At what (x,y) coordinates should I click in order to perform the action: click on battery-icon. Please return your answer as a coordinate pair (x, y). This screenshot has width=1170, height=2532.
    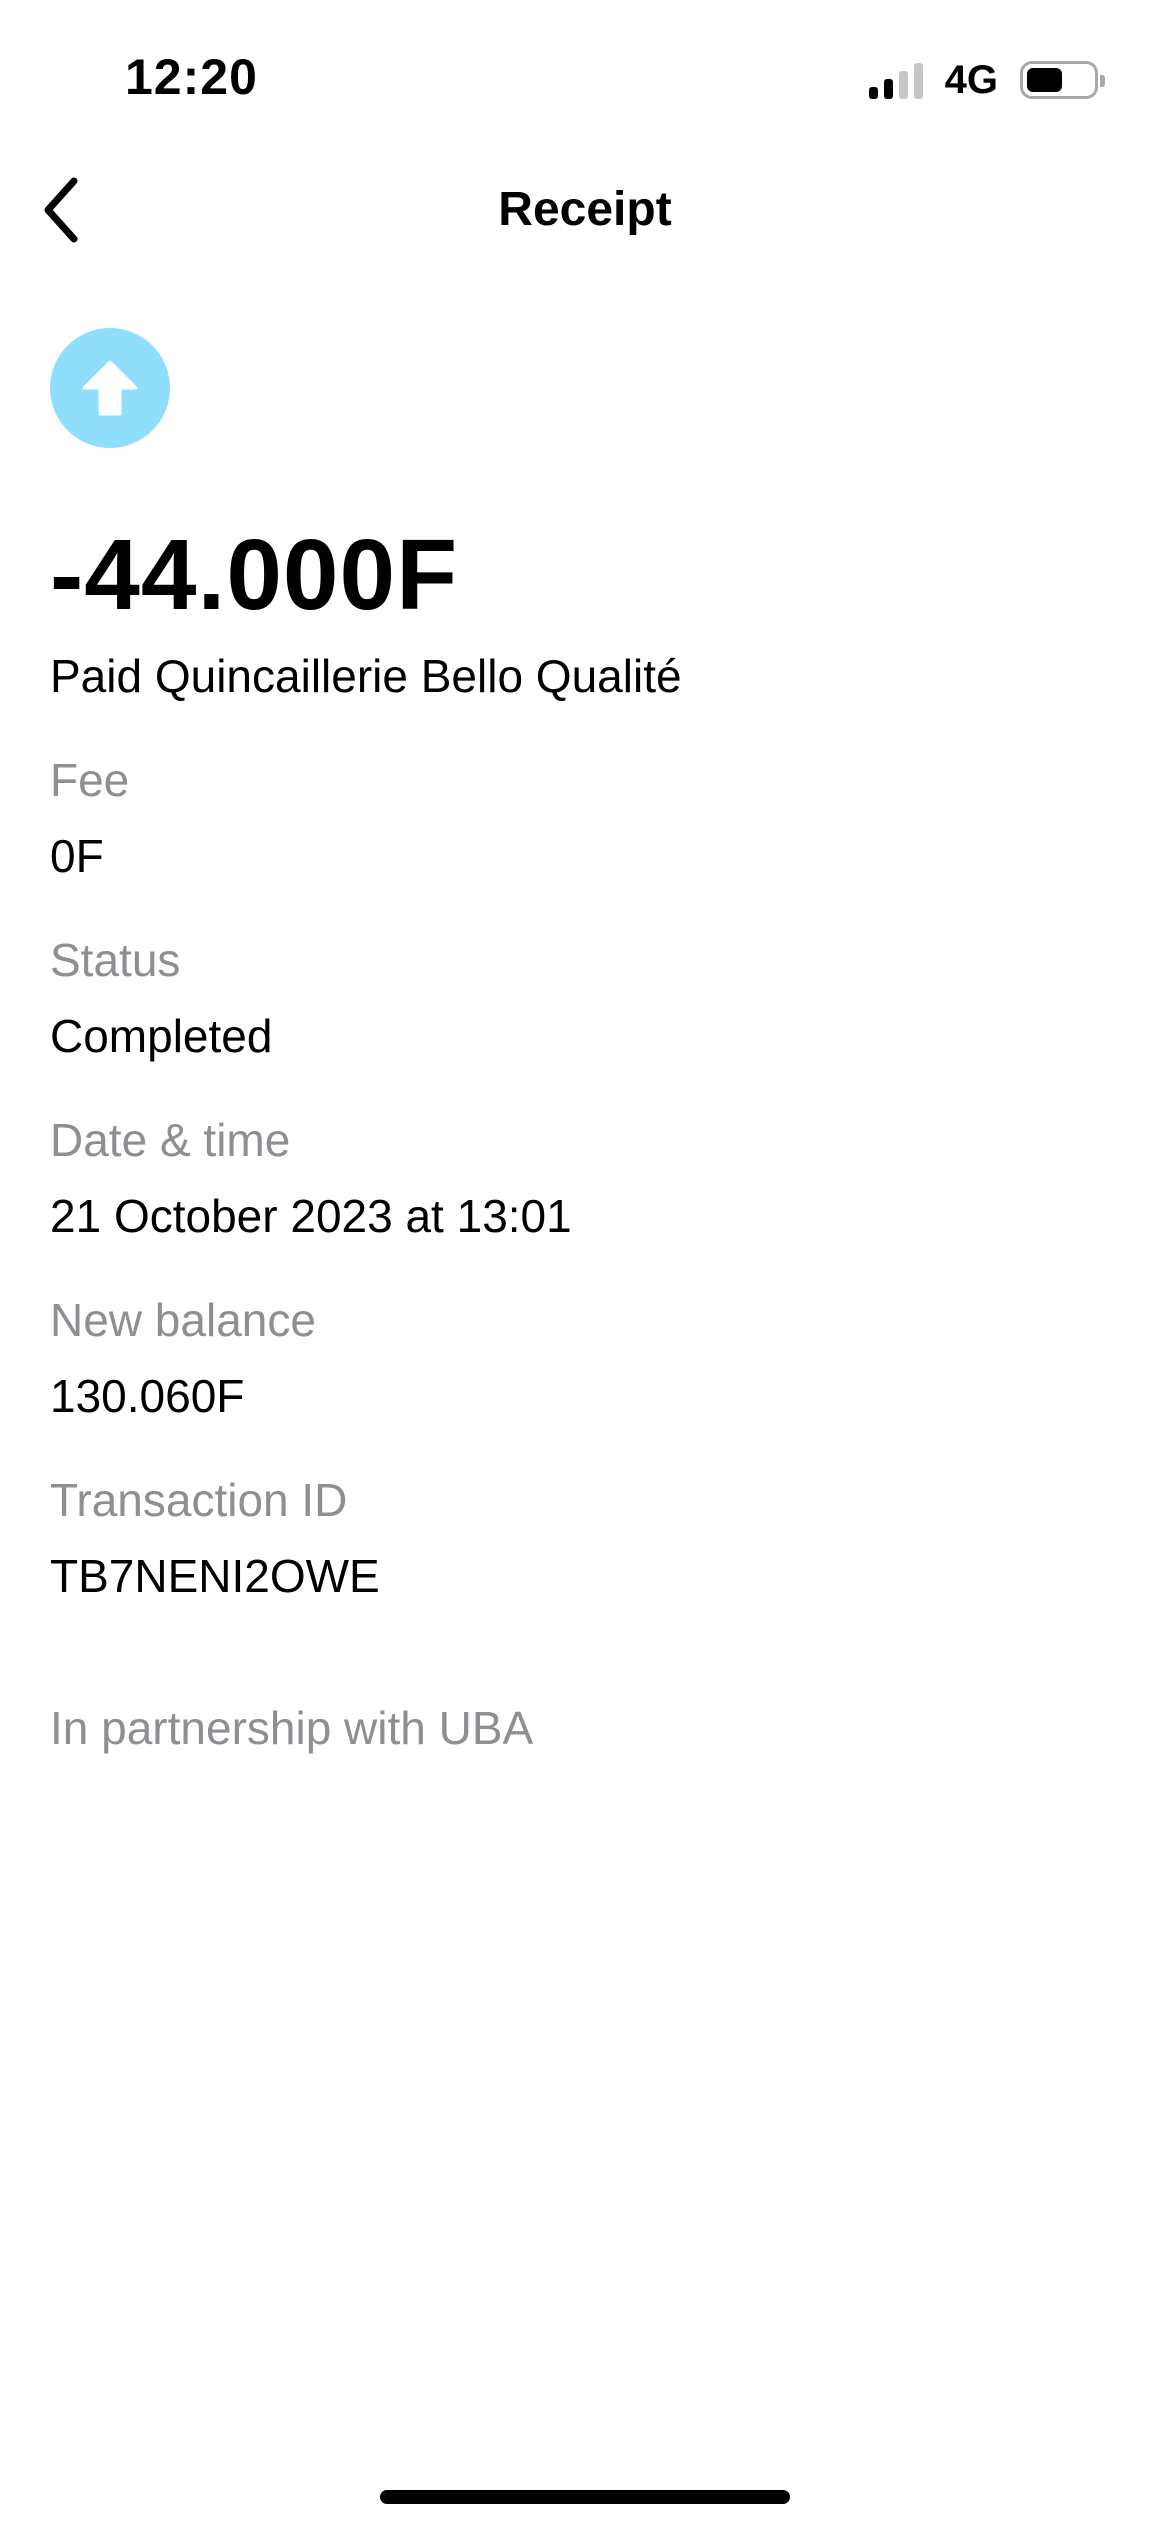
    Looking at the image, I should click on (1062, 80).